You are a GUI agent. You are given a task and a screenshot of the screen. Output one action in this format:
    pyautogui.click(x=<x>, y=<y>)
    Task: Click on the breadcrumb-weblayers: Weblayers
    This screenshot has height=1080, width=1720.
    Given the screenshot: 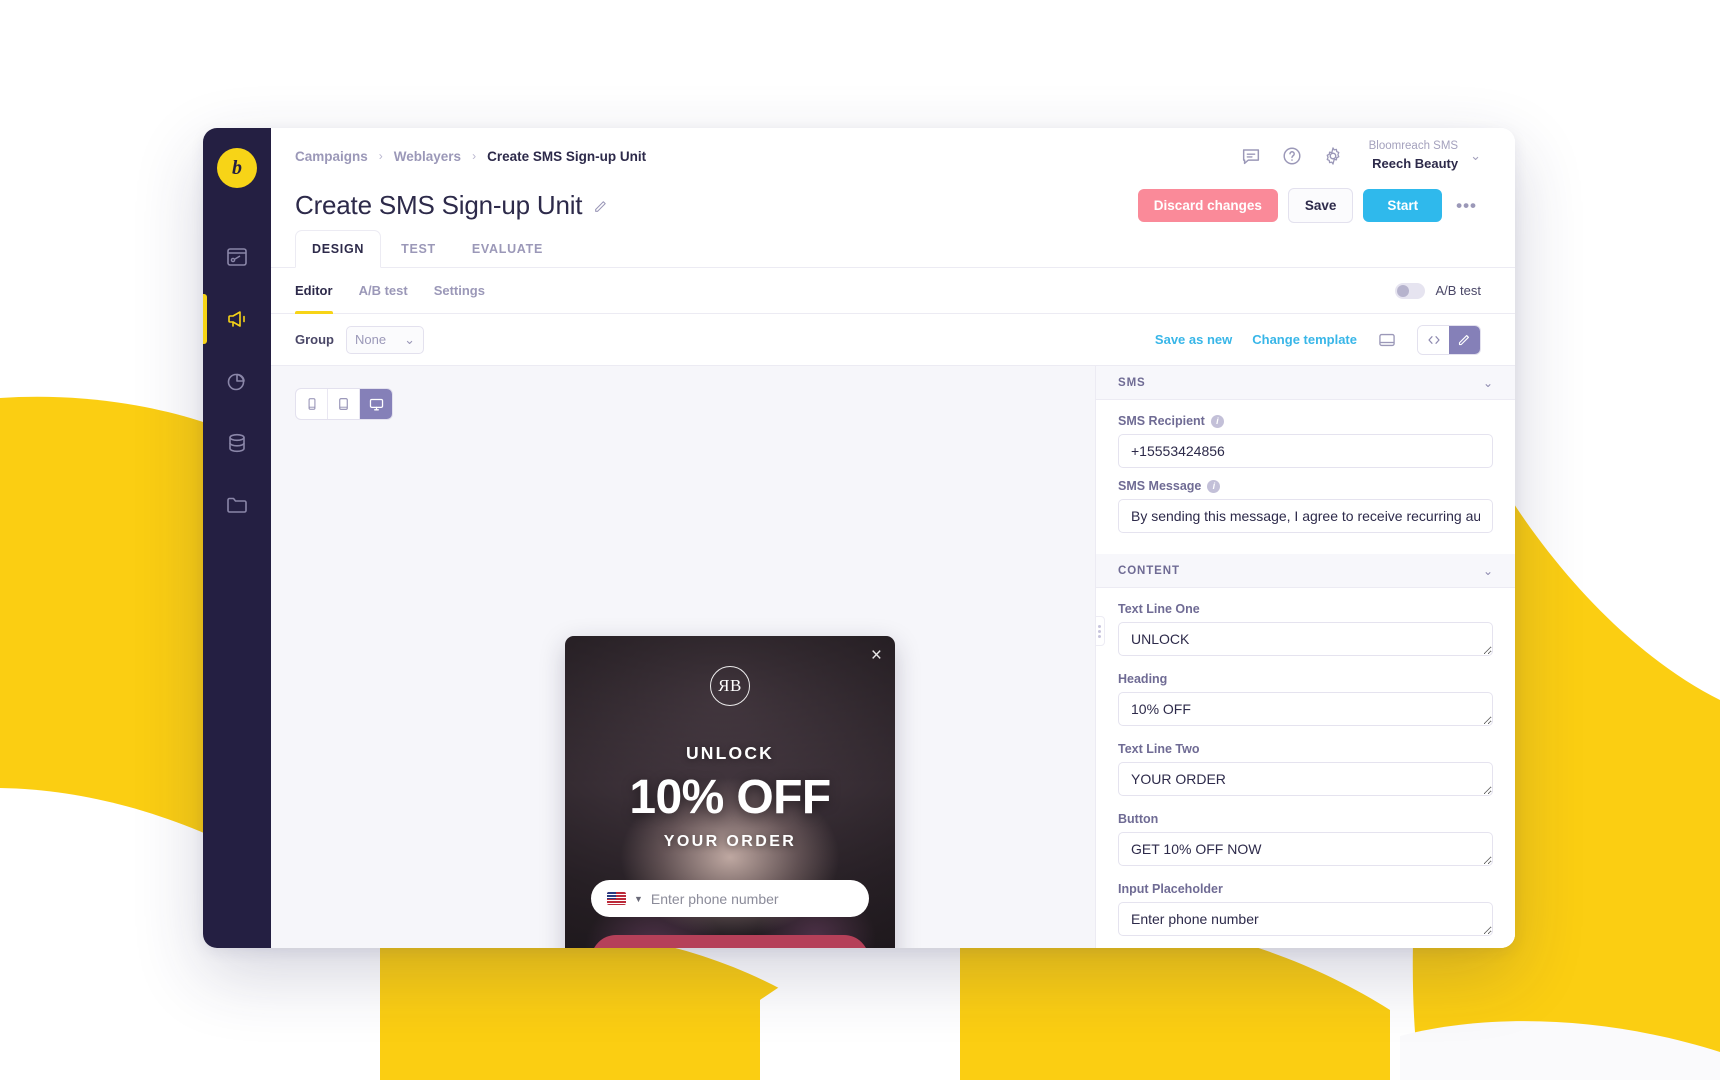 What is the action you would take?
    pyautogui.click(x=427, y=156)
    